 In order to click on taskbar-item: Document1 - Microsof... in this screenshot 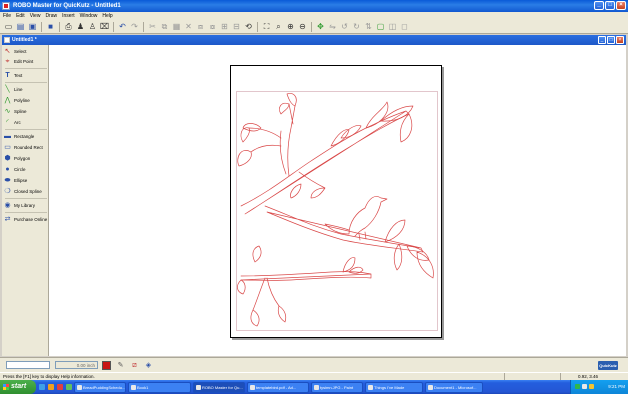, I will do `click(454, 387)`.